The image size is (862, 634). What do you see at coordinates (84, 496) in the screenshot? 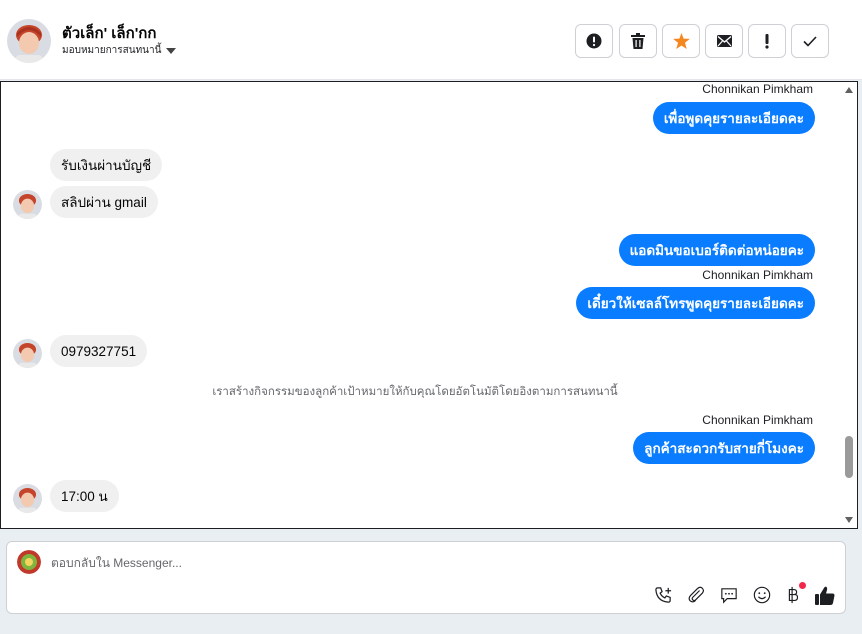
I see `incoming-message: 17:00 น` at bounding box center [84, 496].